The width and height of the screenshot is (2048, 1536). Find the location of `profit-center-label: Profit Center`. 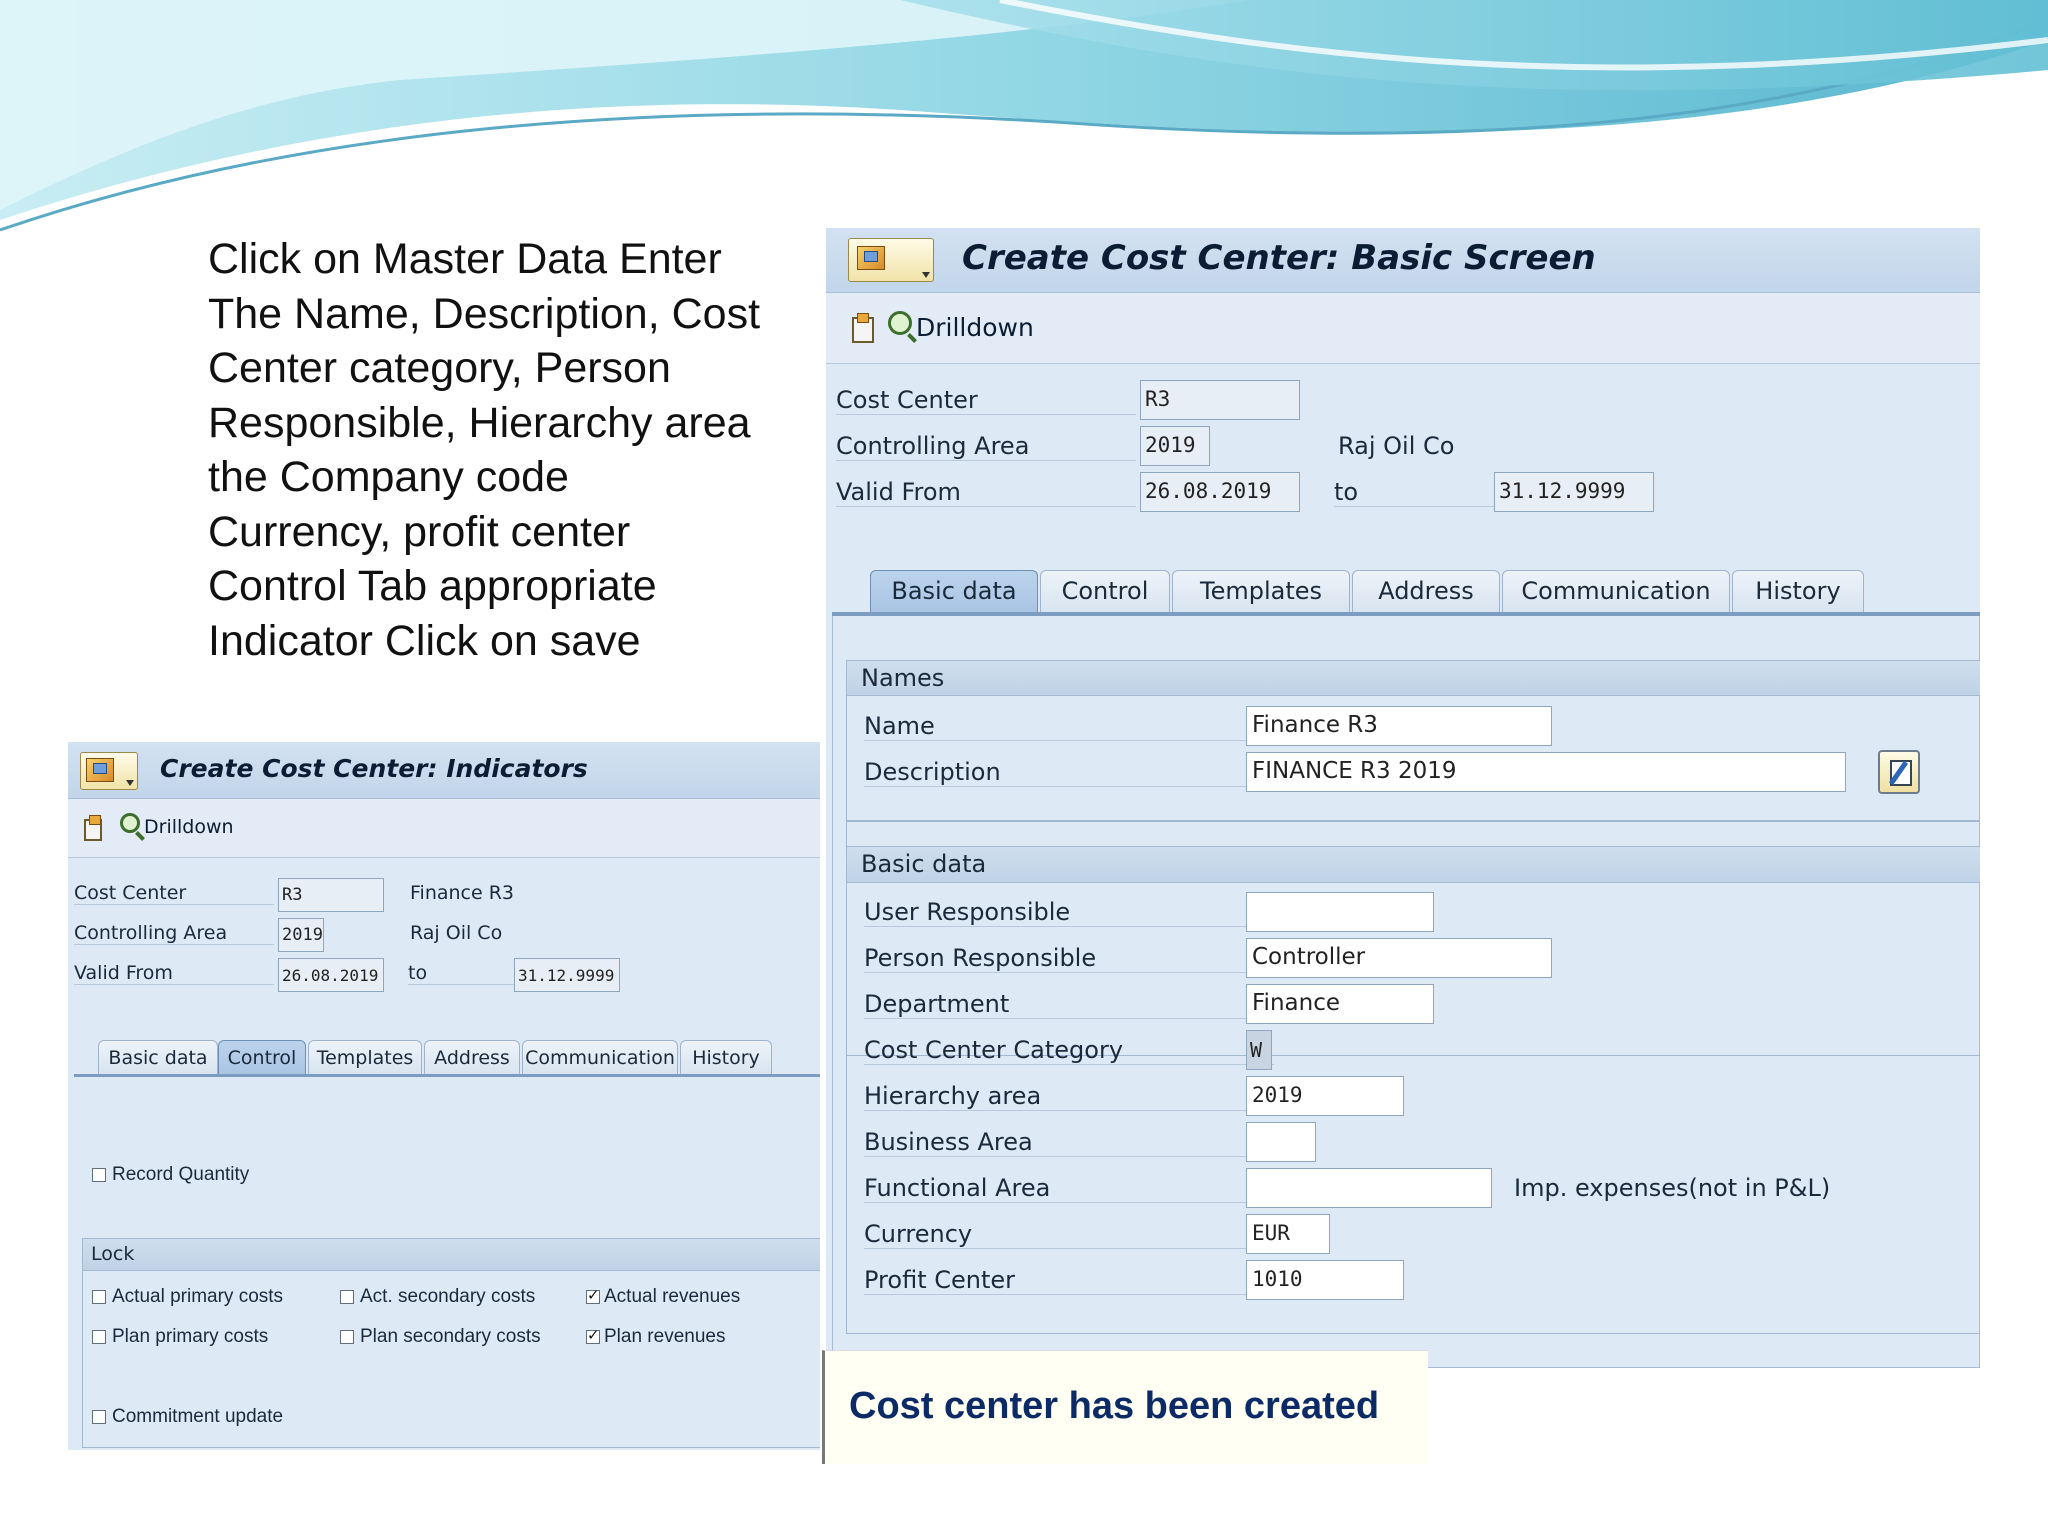

profit-center-label: Profit Center is located at coordinates (1069, 1280).